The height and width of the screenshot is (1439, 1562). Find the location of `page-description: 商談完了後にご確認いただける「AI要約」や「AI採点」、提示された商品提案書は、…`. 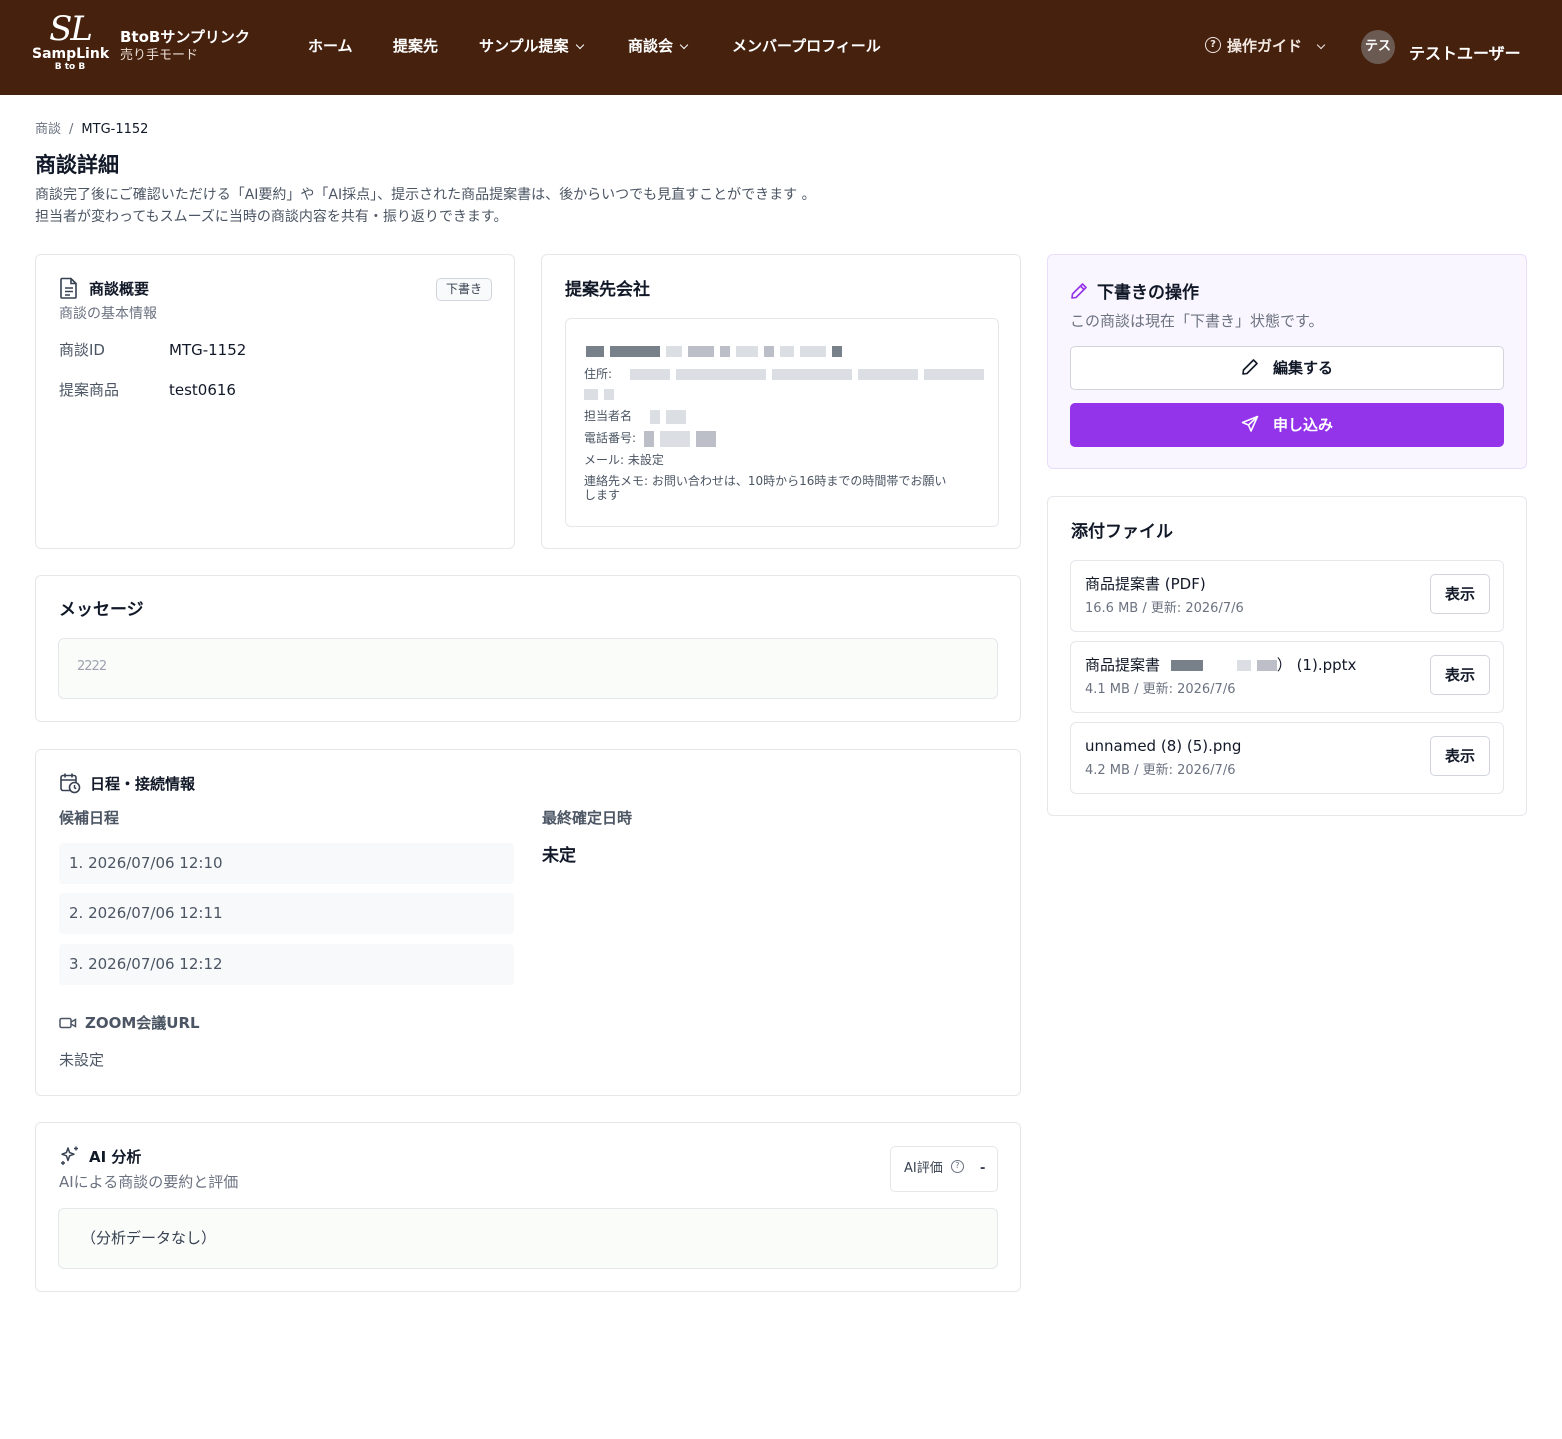

page-description: 商談完了後にご確認いただける「AI要約」や「AI採点」、提示された商品提案書は、… is located at coordinates (425, 206).